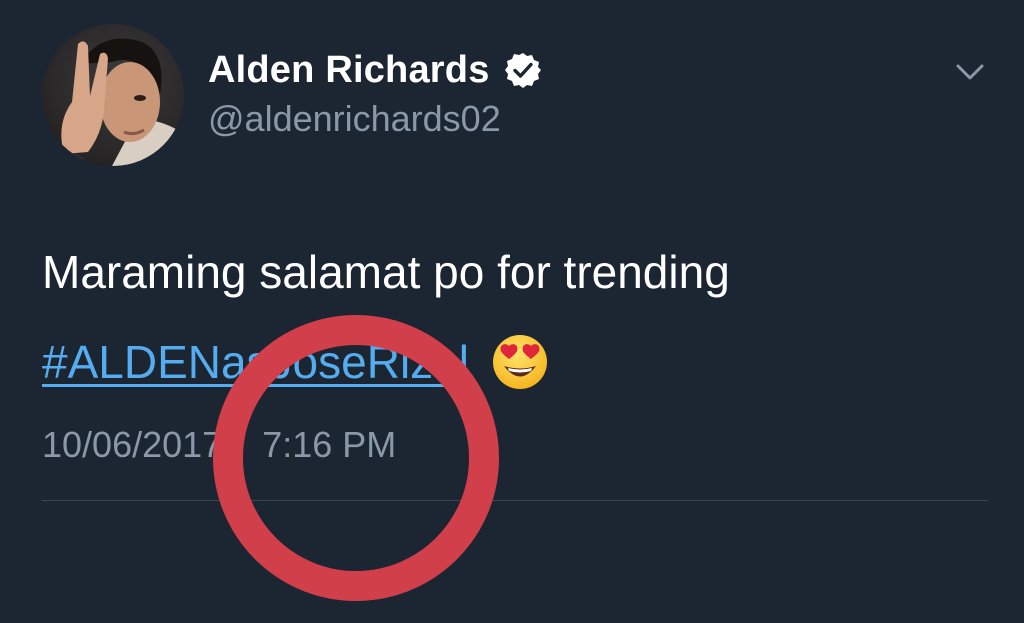  I want to click on tweet-time: 7:16 PM, so click(329, 444).